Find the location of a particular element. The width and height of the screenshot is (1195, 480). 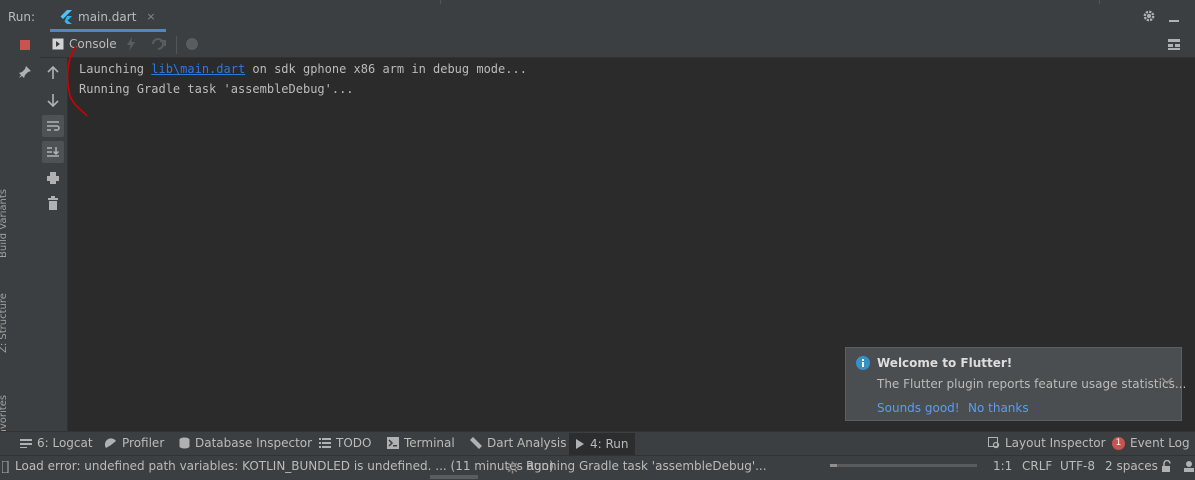

expand-chevron-icon is located at coordinates (1167, 381).